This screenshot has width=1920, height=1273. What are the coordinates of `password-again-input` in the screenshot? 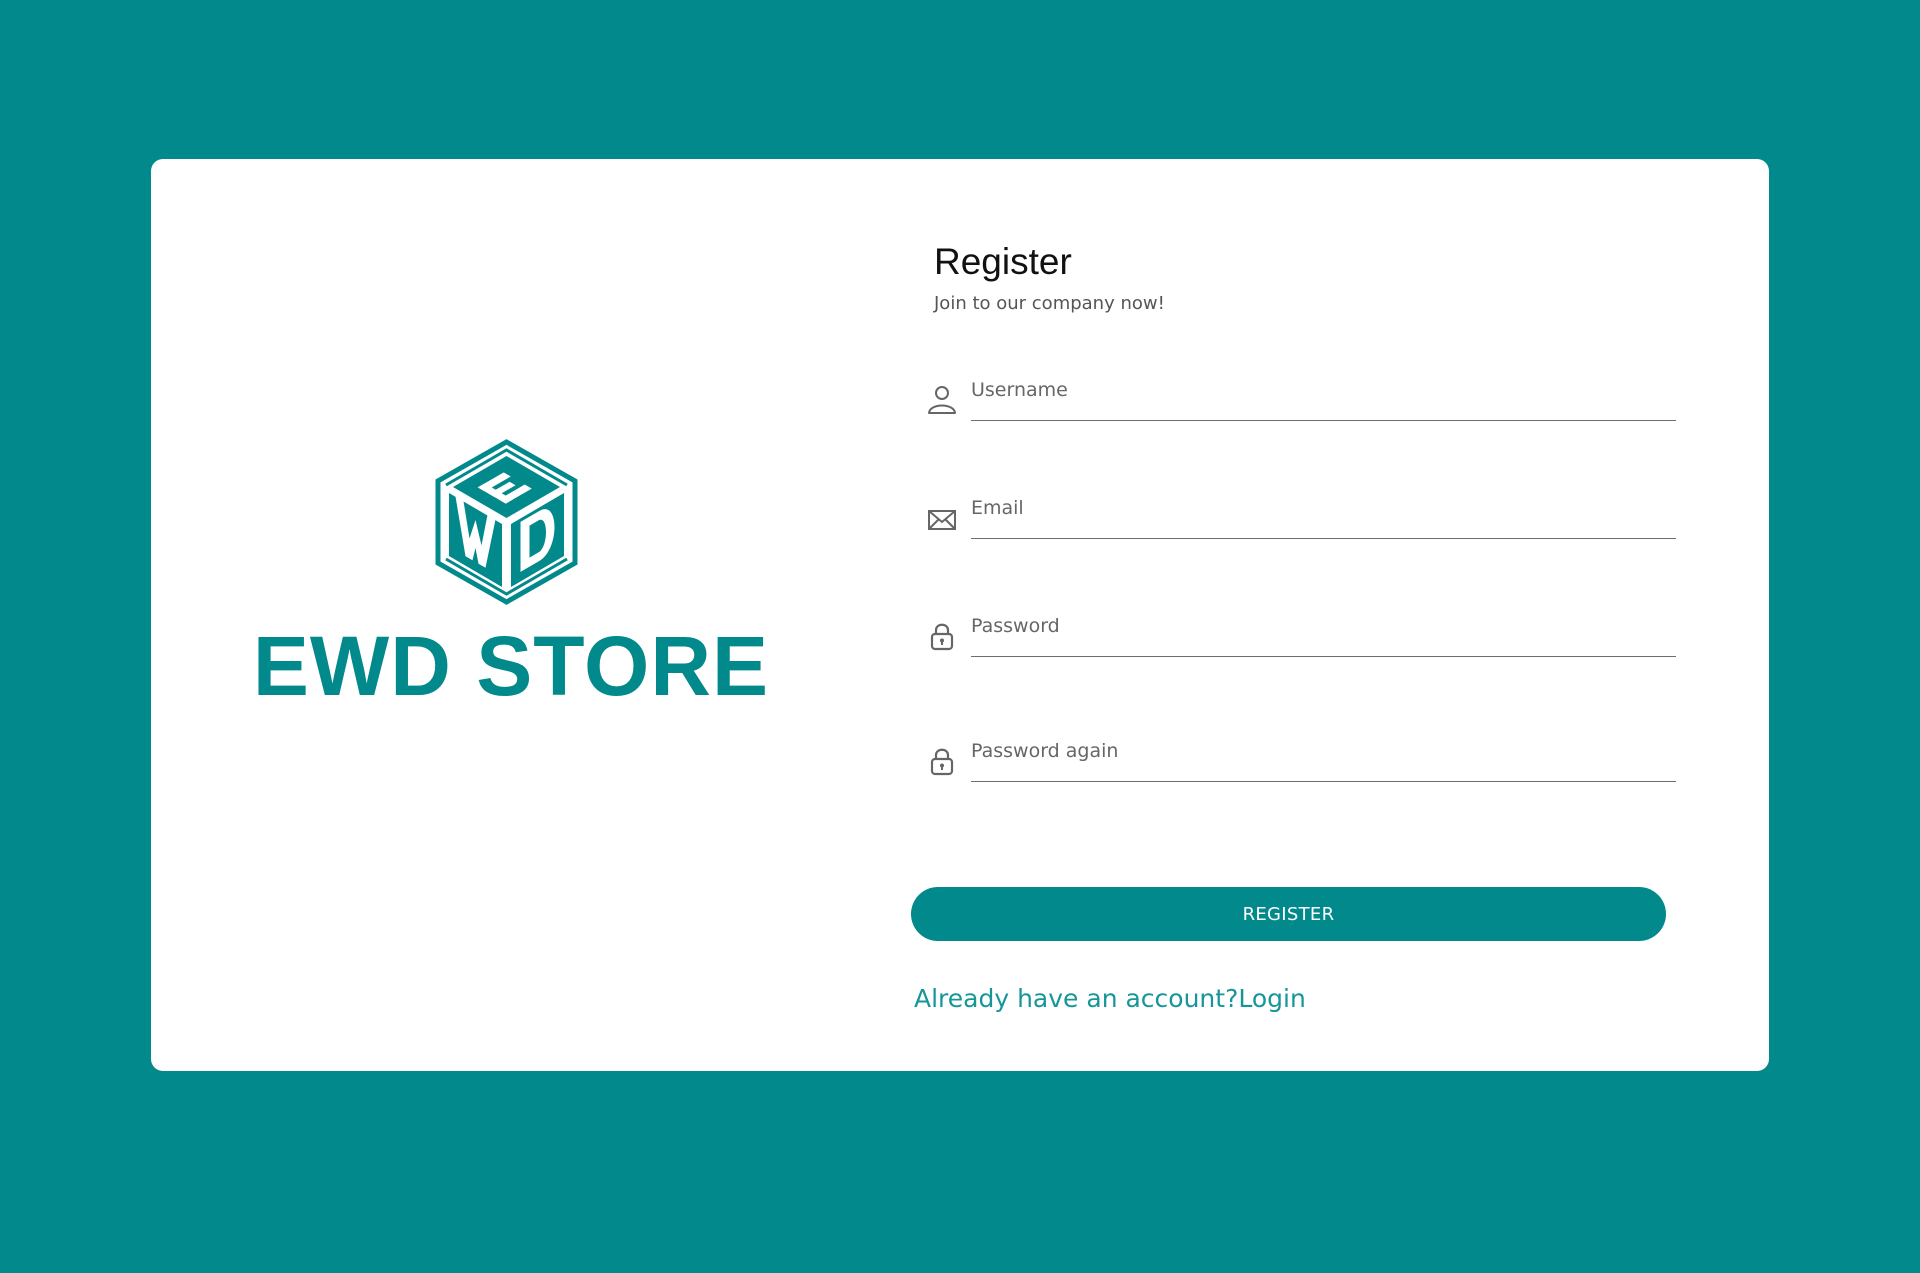 It's located at (1323, 758).